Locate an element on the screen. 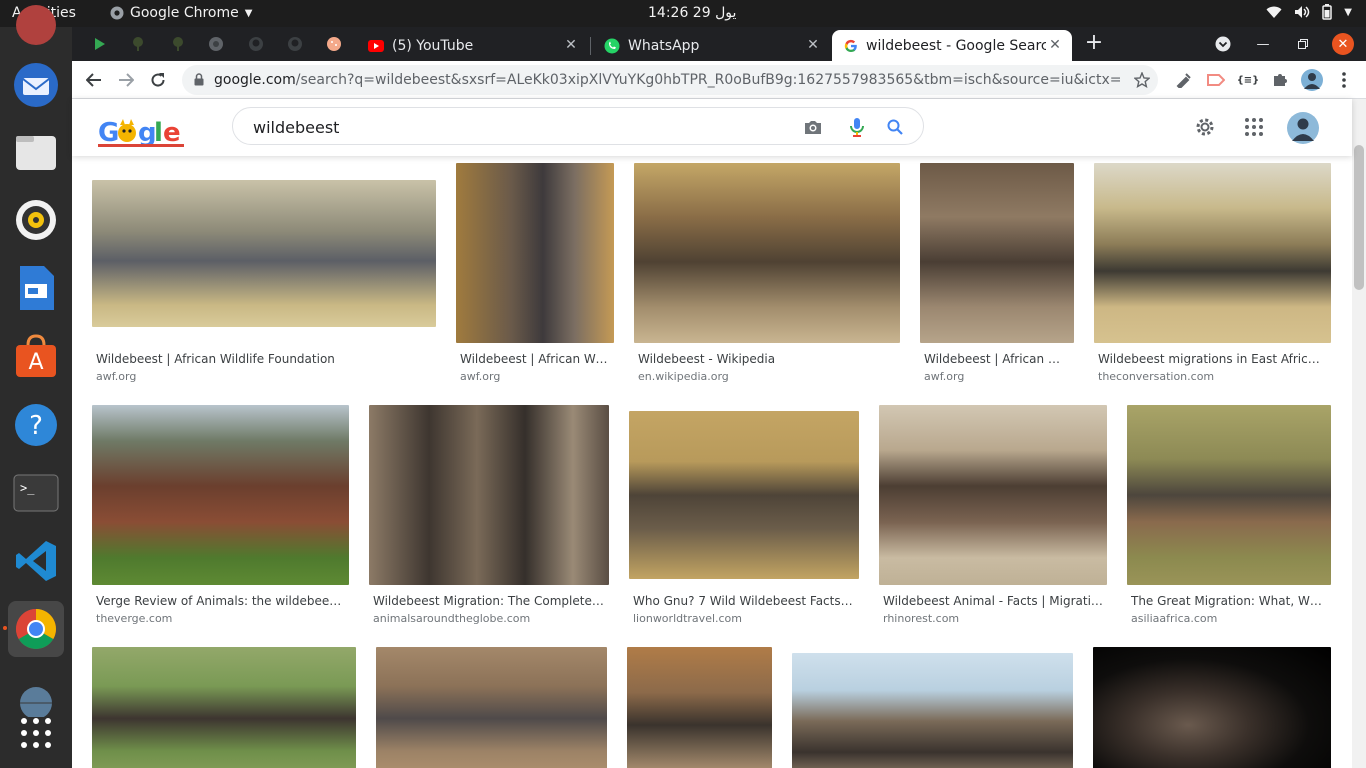  minimize-button: — is located at coordinates (1263, 44).